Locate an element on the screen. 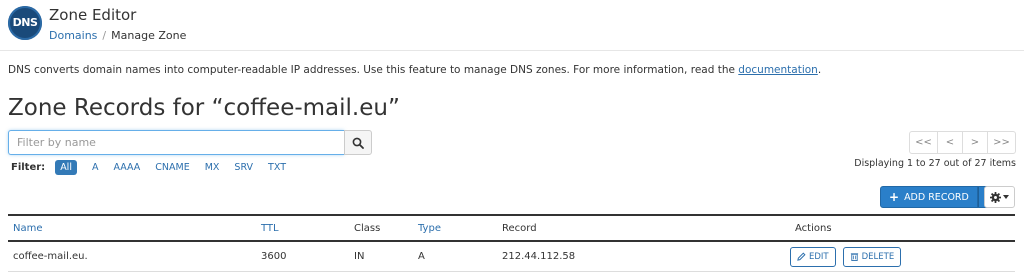 The width and height of the screenshot is (1024, 272). first-page-button: << is located at coordinates (923, 142).